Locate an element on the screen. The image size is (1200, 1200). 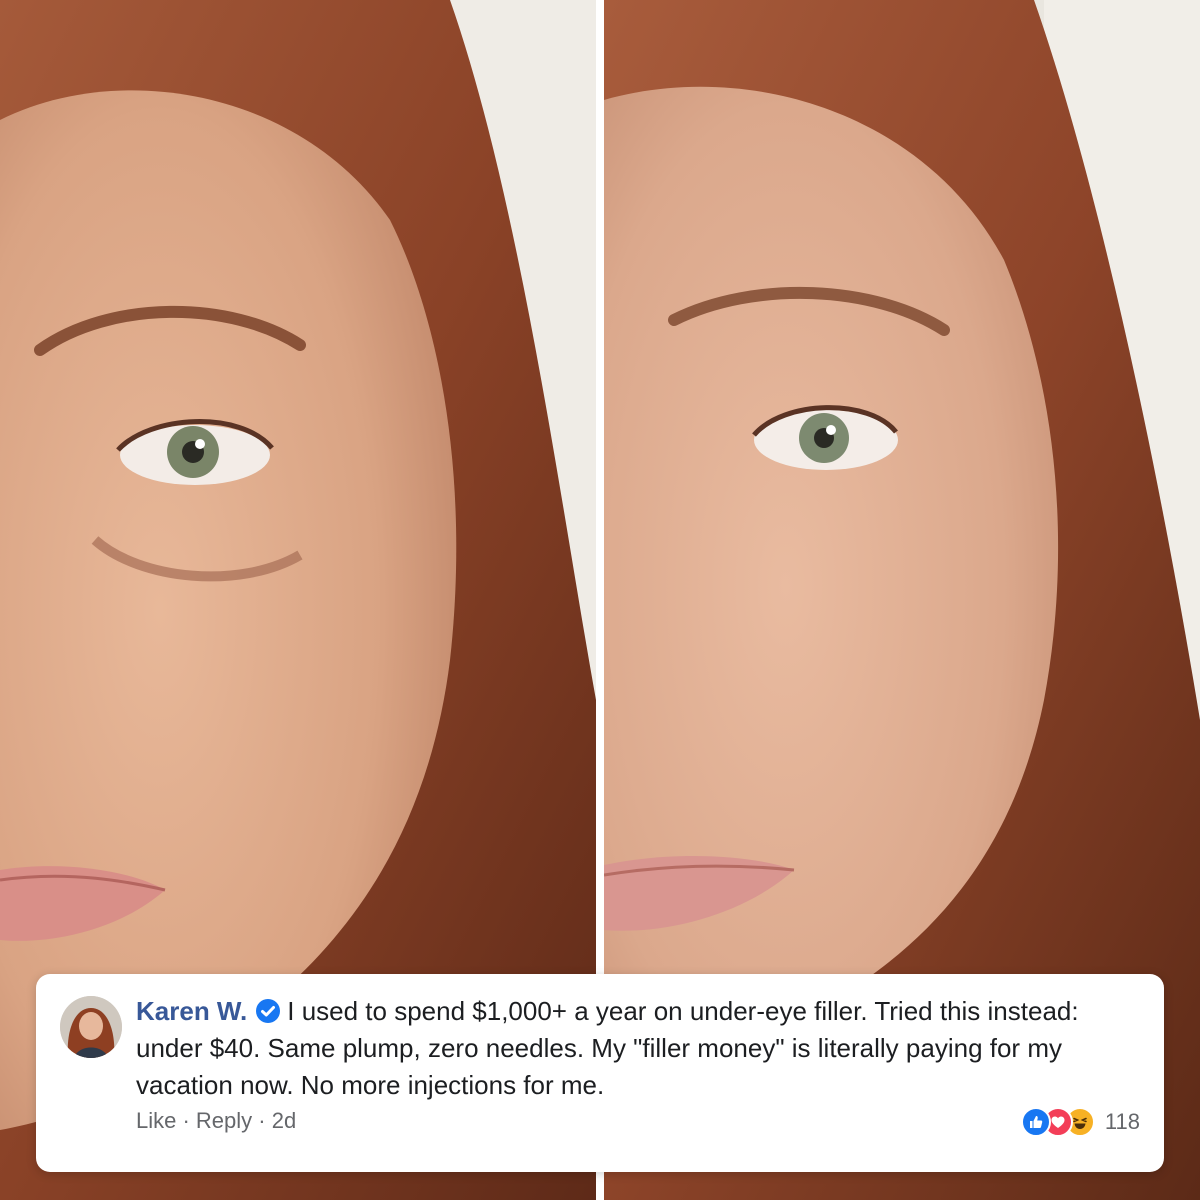
reply-button: Reply is located at coordinates (224, 1120).